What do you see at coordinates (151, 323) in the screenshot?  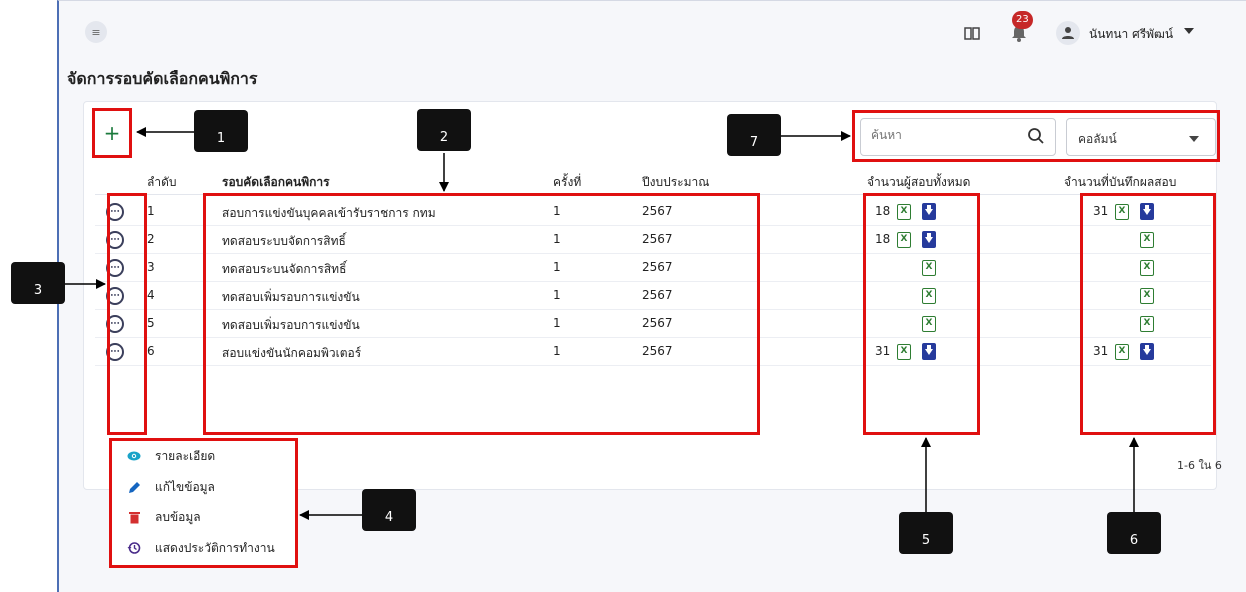 I see `cell-no: 5` at bounding box center [151, 323].